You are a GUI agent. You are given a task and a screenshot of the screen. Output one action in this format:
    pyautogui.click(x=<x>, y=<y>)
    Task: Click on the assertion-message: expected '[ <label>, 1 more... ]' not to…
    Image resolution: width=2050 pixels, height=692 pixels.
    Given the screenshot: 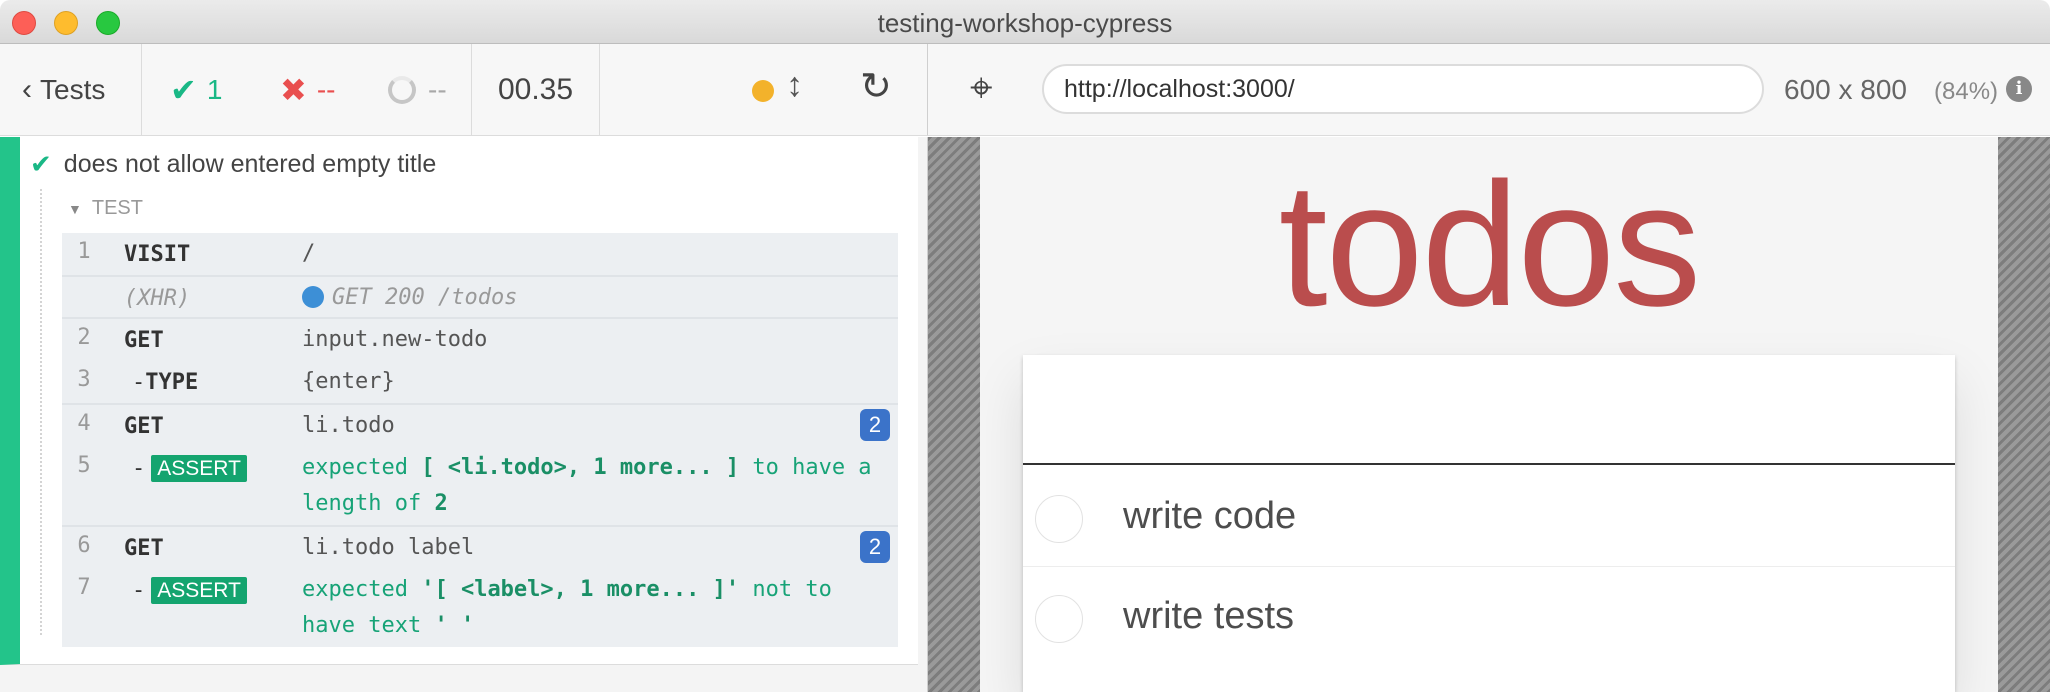 What is the action you would take?
    pyautogui.click(x=567, y=607)
    